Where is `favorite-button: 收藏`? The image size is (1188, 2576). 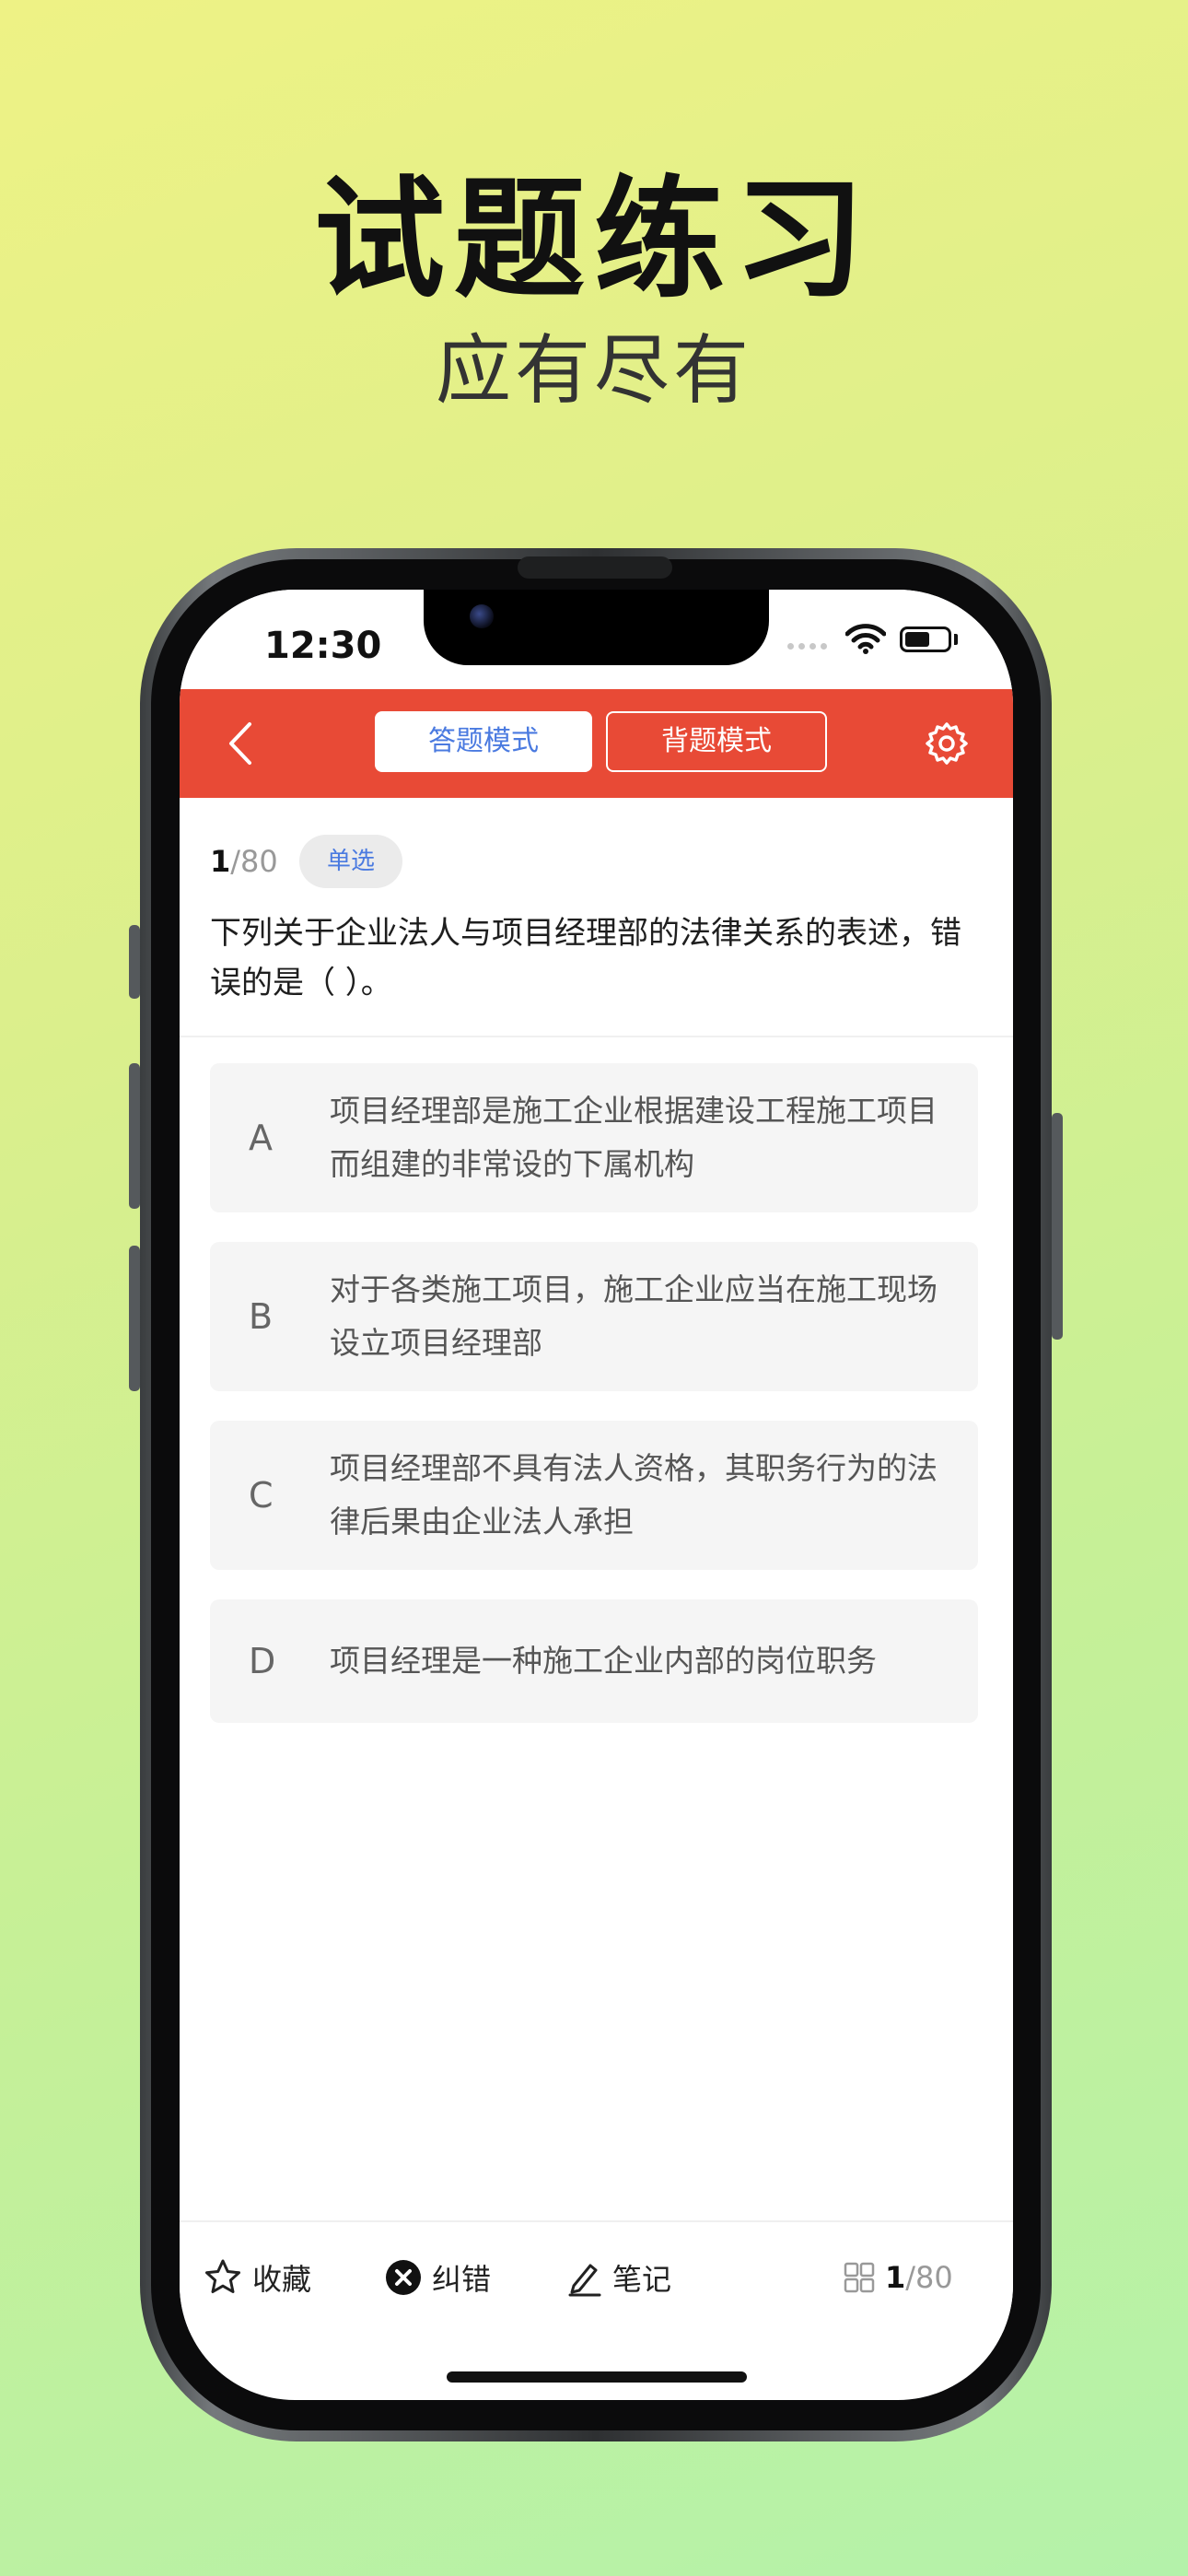 favorite-button: 收藏 is located at coordinates (257, 2277).